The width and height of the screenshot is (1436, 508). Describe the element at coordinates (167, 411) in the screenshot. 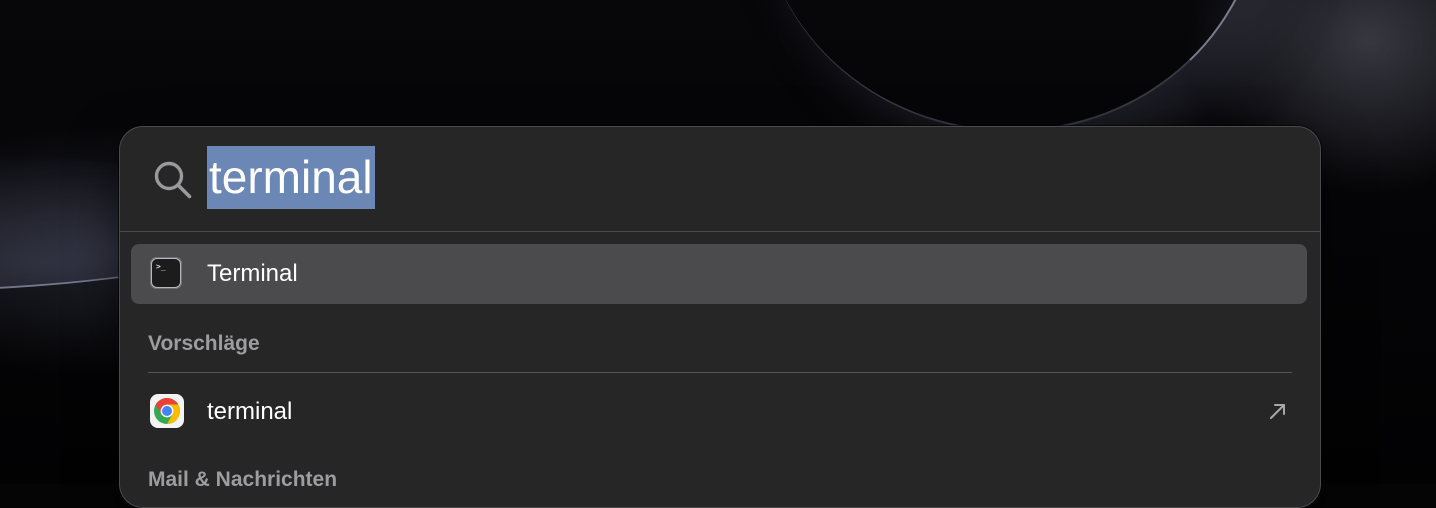

I see `chrome-app-icon` at that location.